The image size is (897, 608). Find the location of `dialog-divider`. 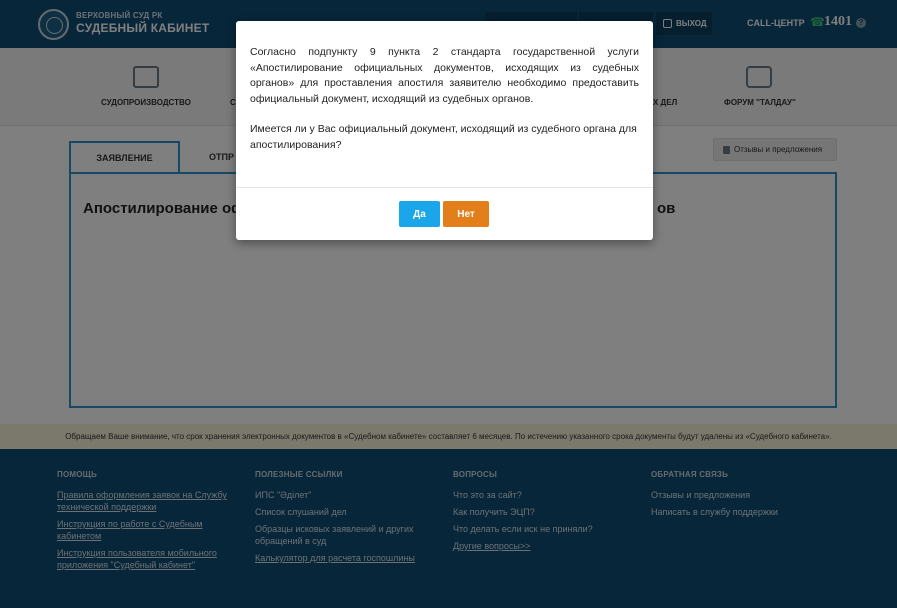

dialog-divider is located at coordinates (444, 187).